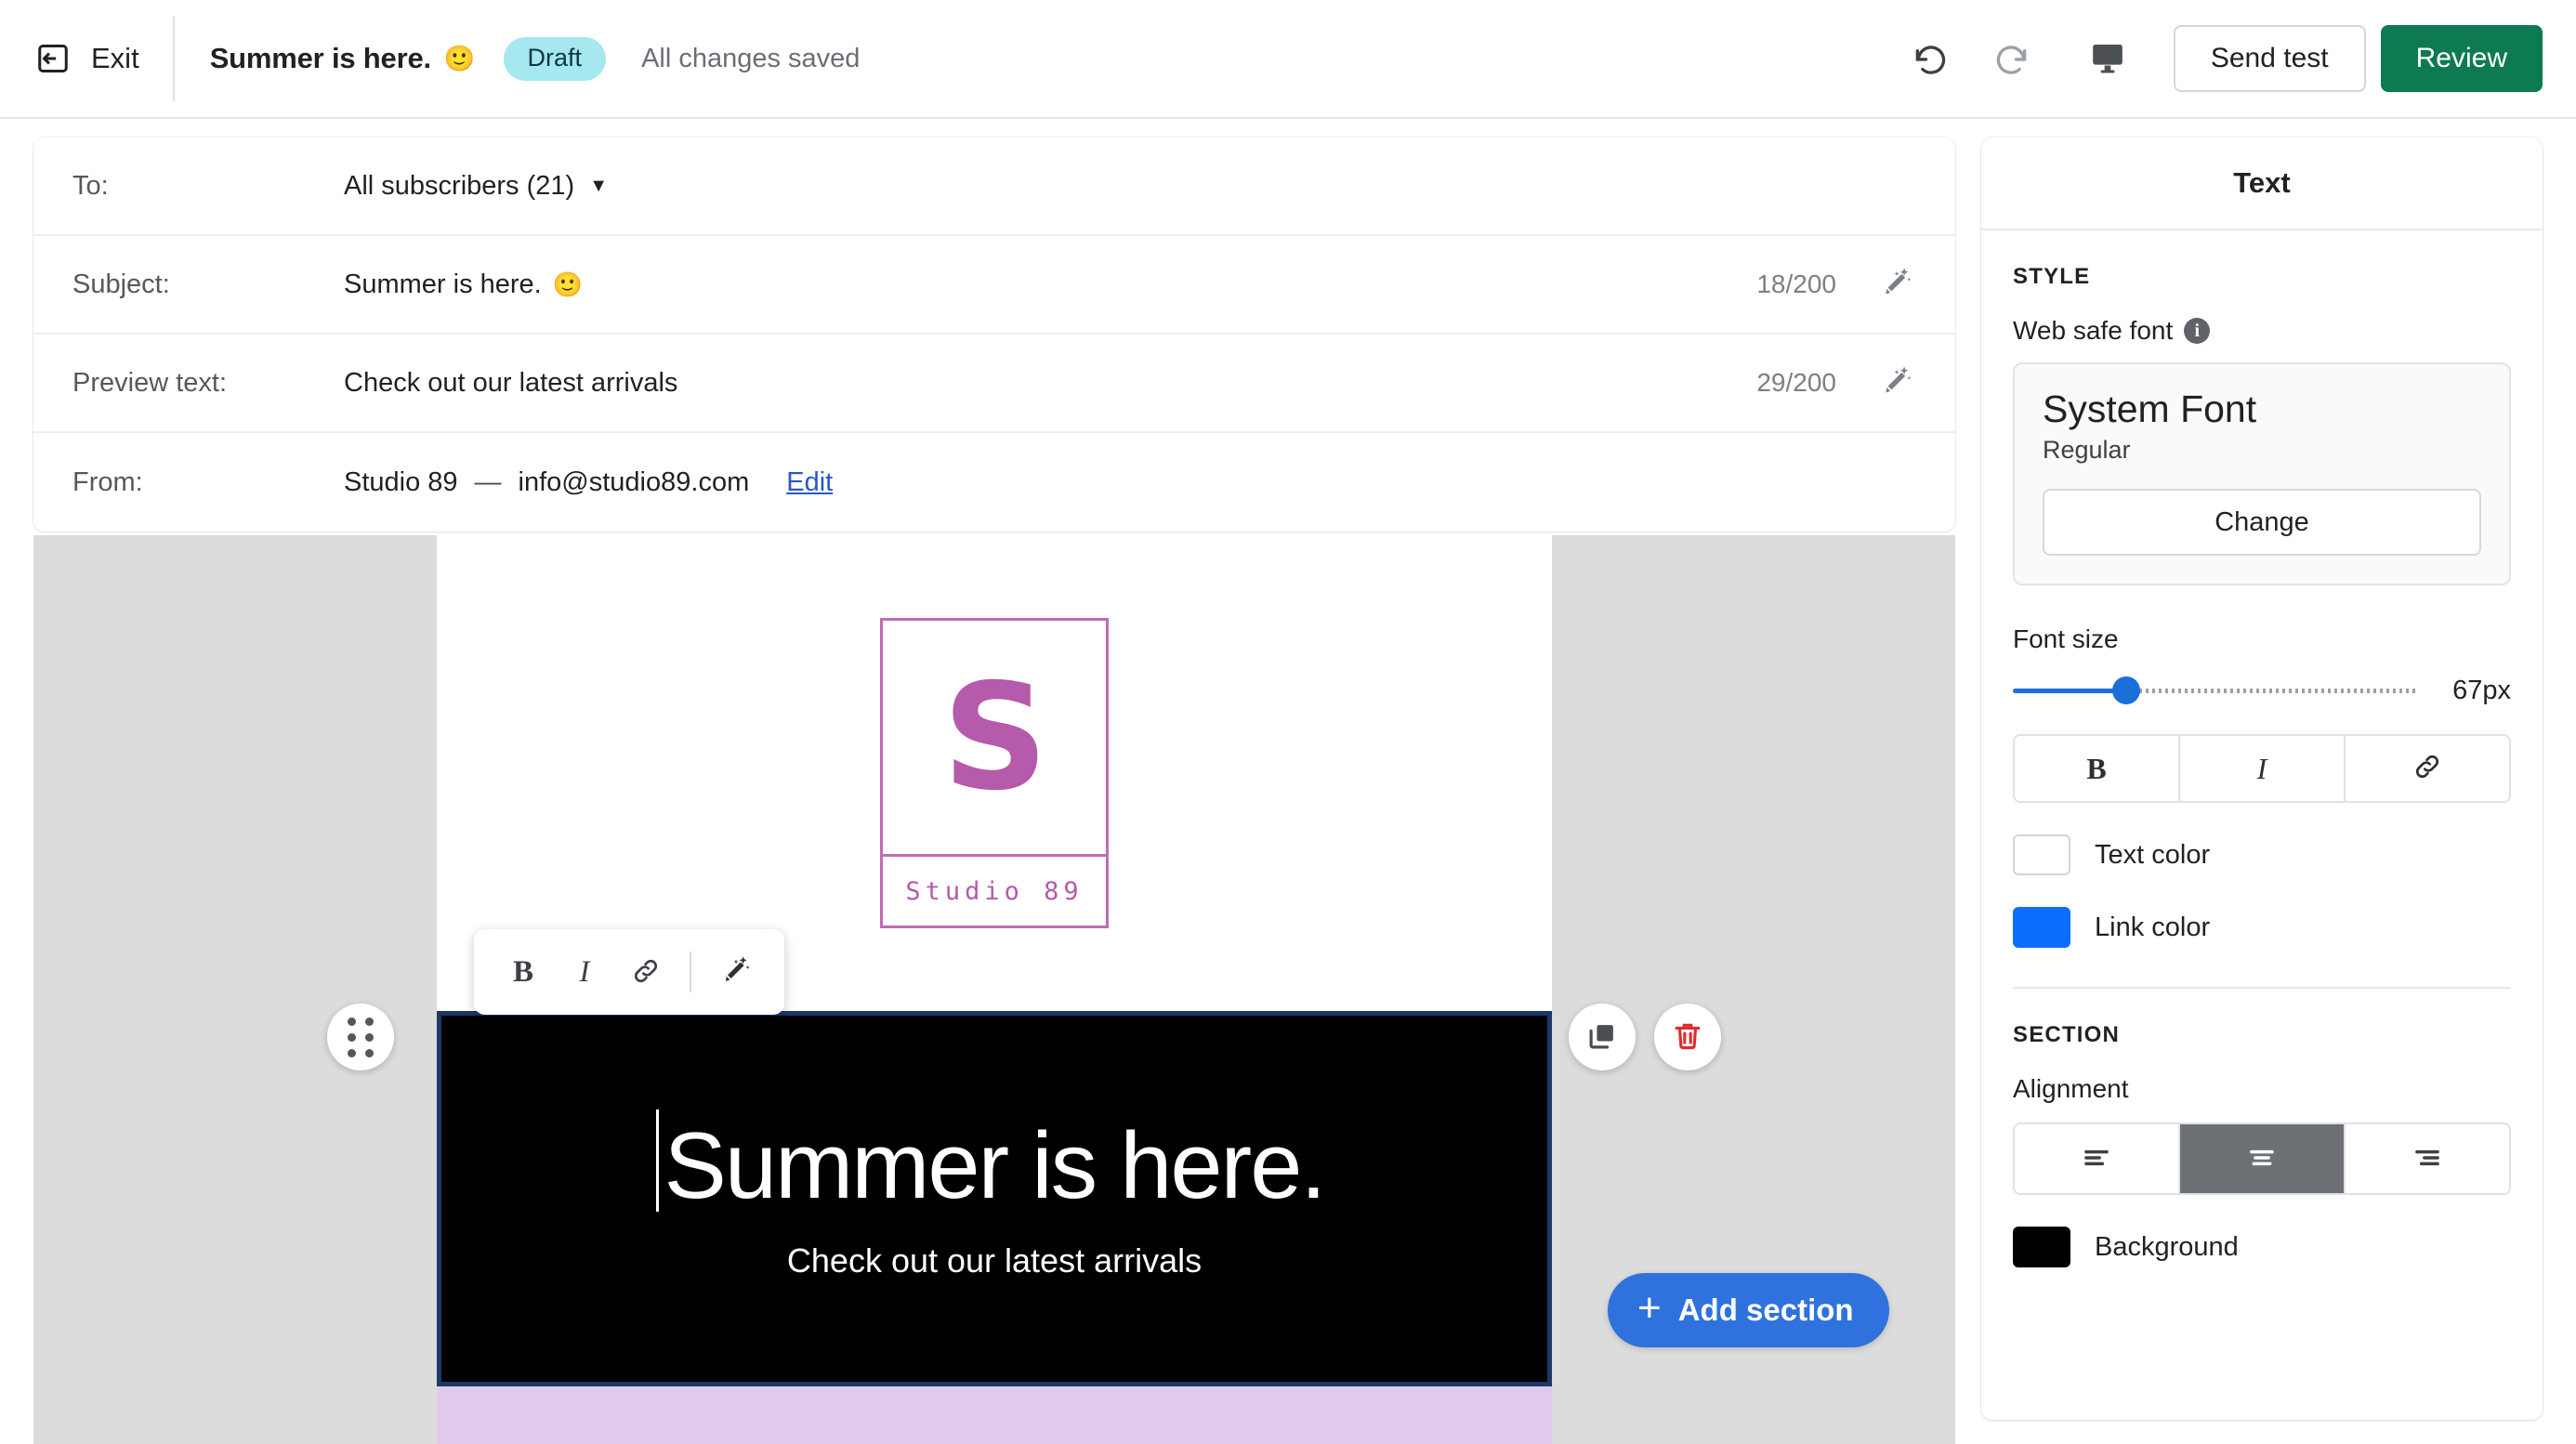 The image size is (2576, 1444). Describe the element at coordinates (2041, 928) in the screenshot. I see `link-color-swatch` at that location.